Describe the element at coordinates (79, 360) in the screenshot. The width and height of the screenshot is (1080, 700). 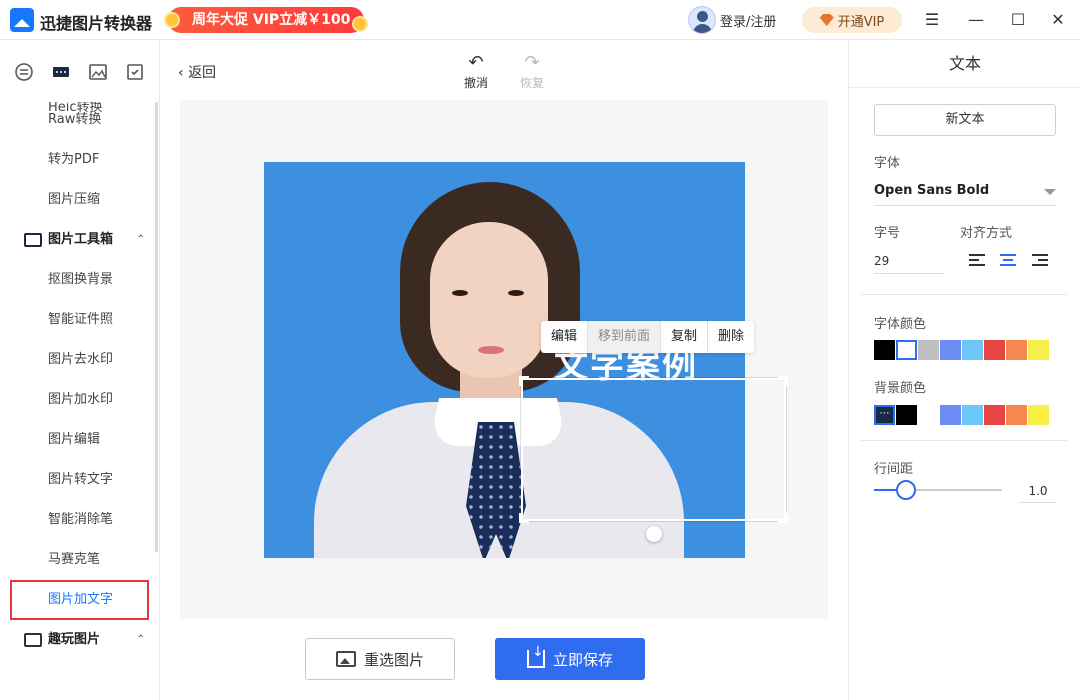
I see `sidebar-item-remove-watermark: 图片去水印` at that location.